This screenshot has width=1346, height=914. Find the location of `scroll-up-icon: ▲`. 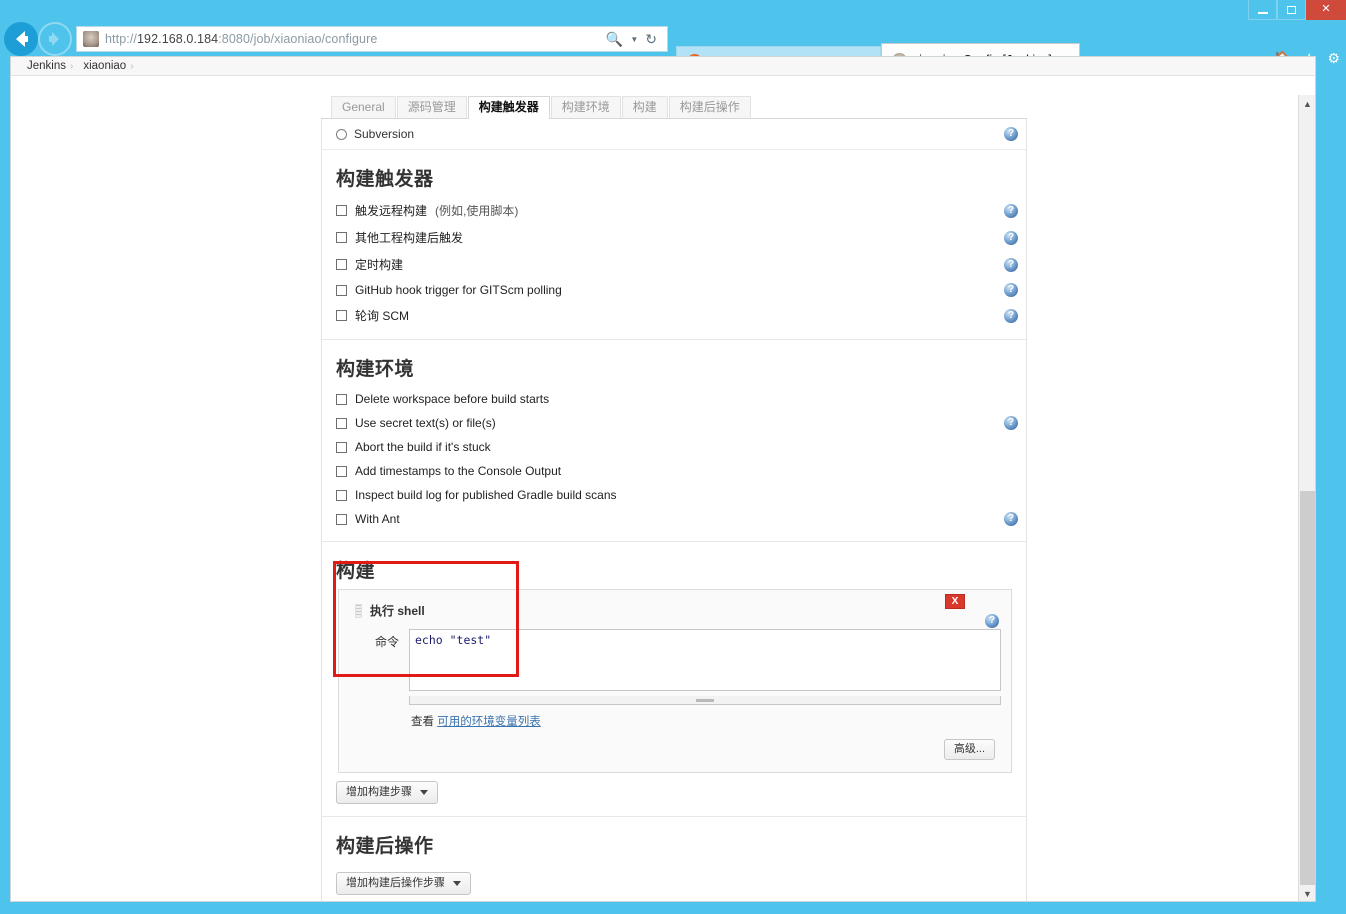

scroll-up-icon: ▲ is located at coordinates (1307, 103).